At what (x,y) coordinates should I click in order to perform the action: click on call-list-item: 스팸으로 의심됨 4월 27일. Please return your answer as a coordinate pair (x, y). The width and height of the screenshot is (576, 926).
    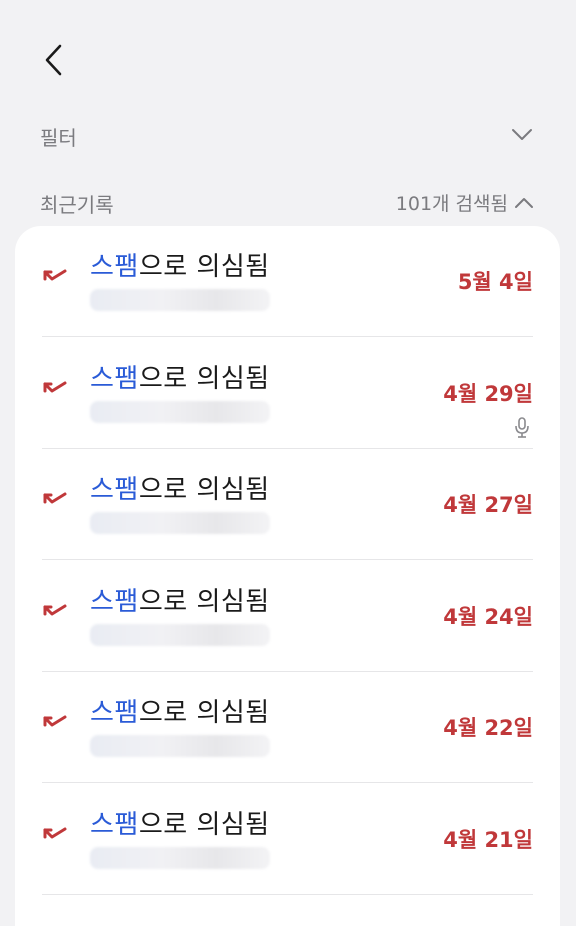
    Looking at the image, I should click on (287, 504).